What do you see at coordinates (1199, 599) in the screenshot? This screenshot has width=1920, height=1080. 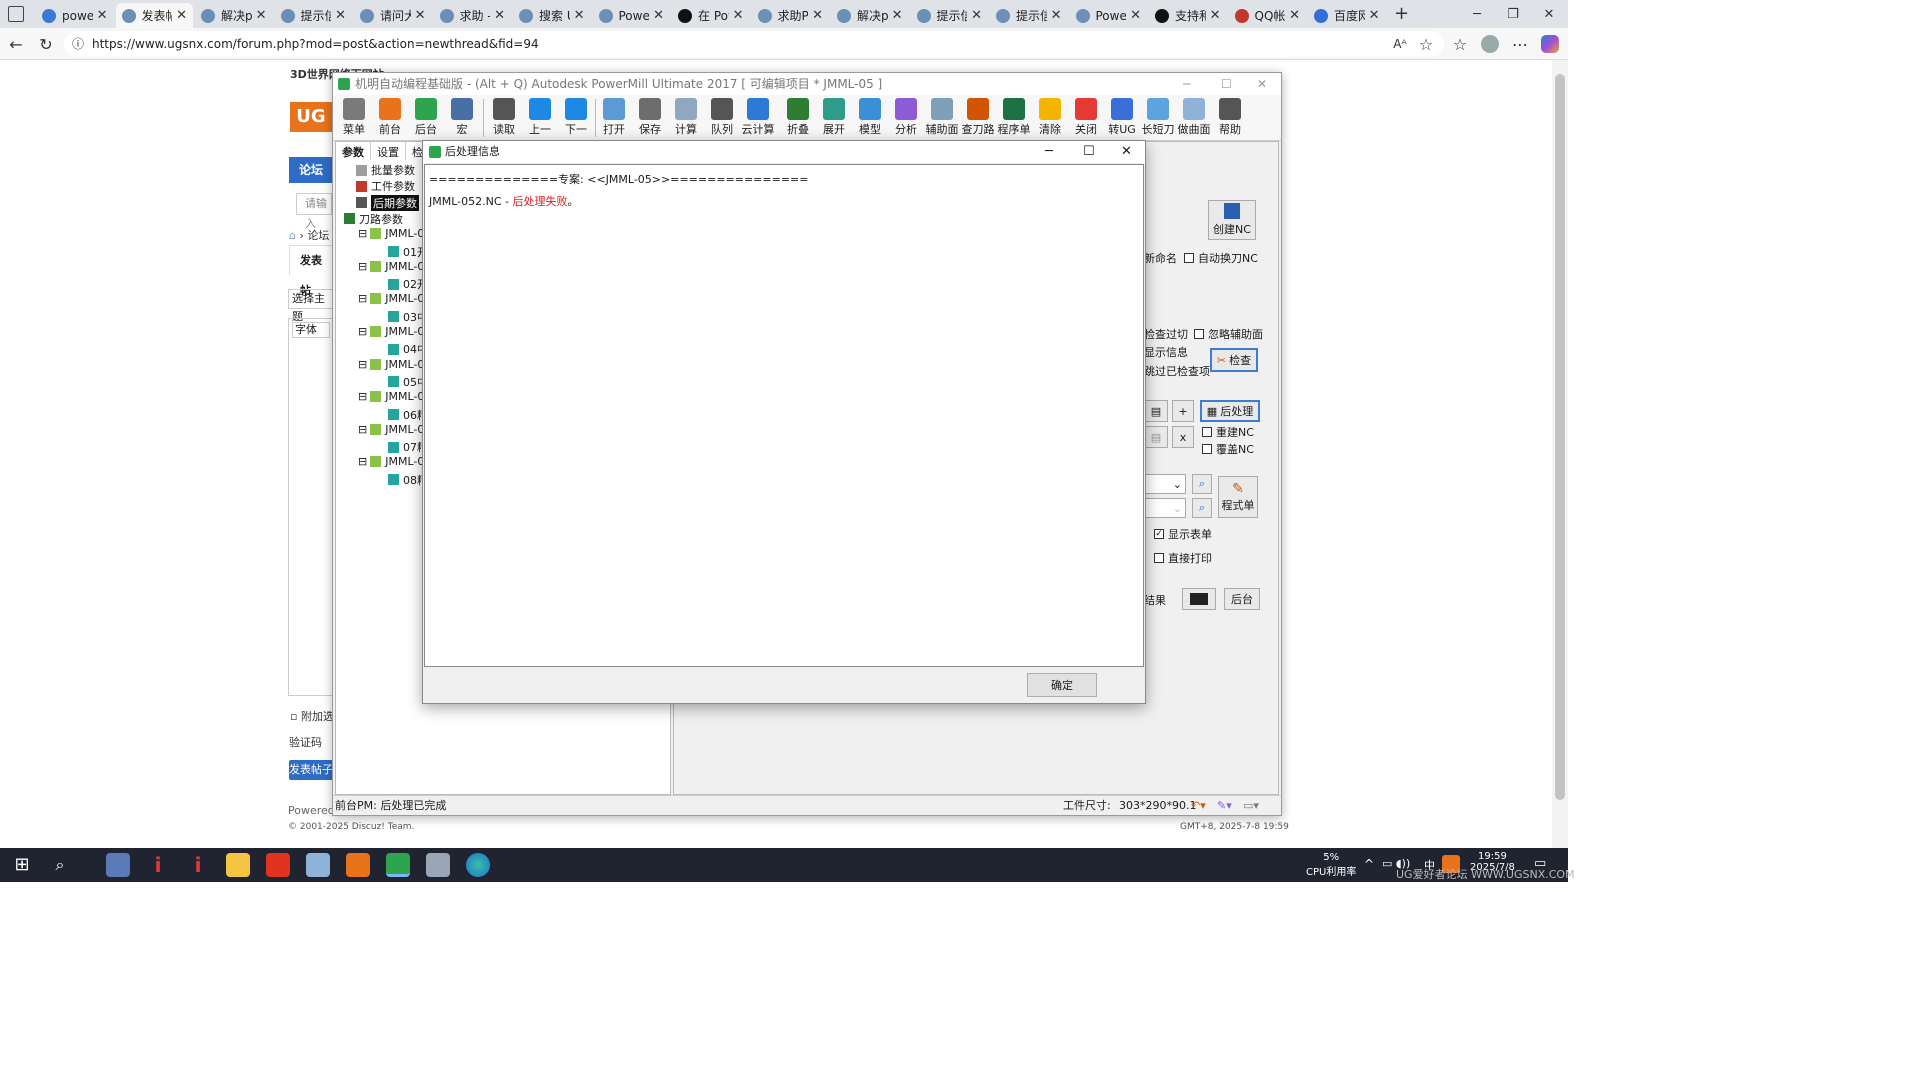 I see `terminal-button` at bounding box center [1199, 599].